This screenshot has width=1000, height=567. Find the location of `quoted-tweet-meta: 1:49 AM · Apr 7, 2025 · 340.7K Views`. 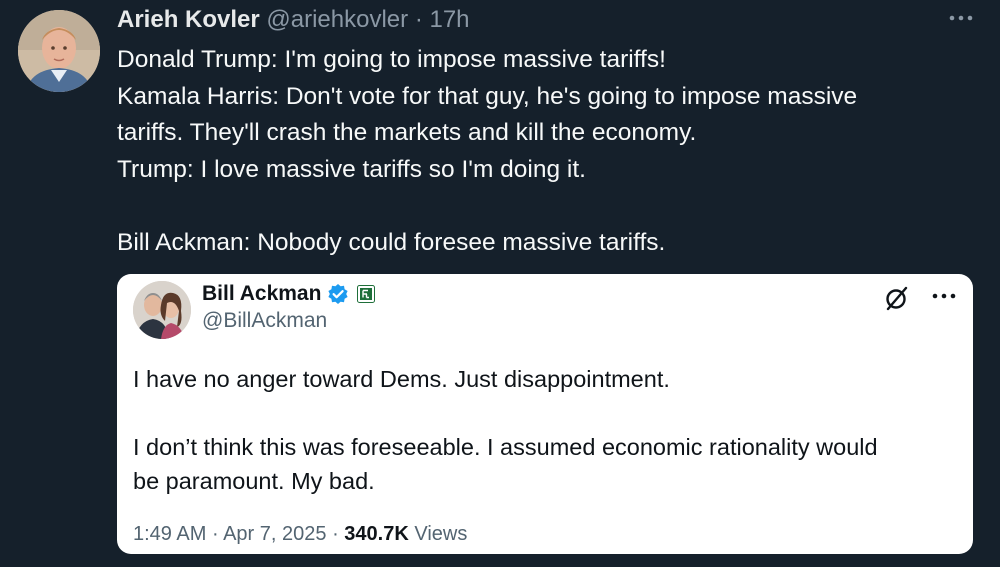

quoted-tweet-meta: 1:49 AM · Apr 7, 2025 · 340.7K Views is located at coordinates (300, 534).